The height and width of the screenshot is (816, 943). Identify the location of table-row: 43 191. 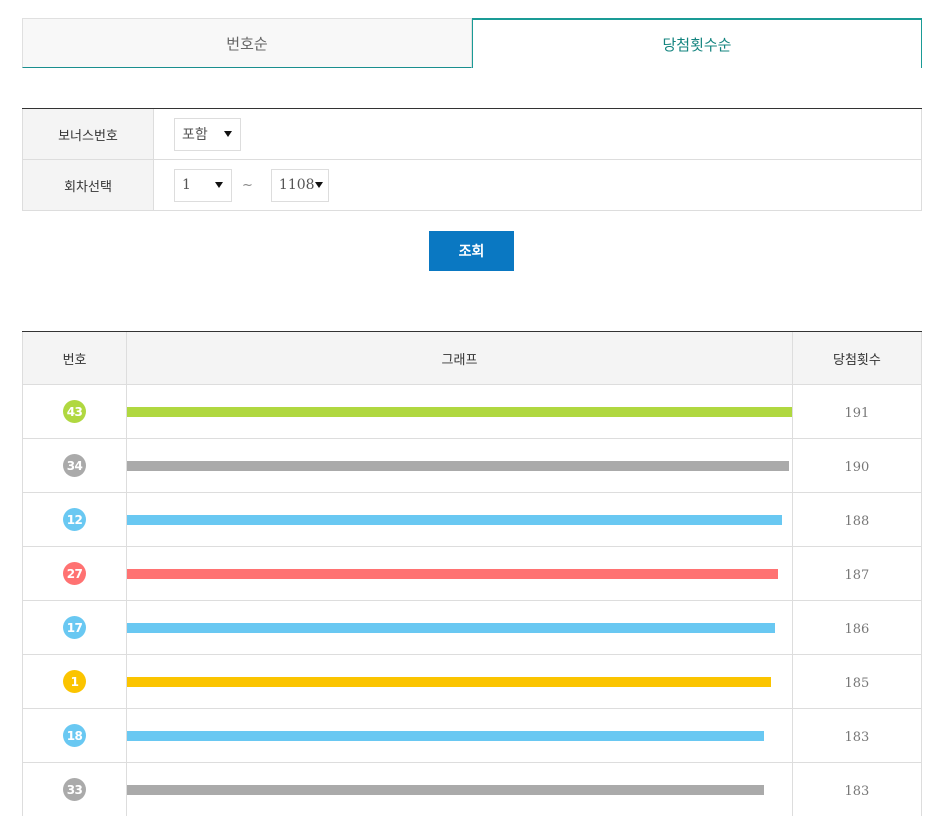
(472, 411).